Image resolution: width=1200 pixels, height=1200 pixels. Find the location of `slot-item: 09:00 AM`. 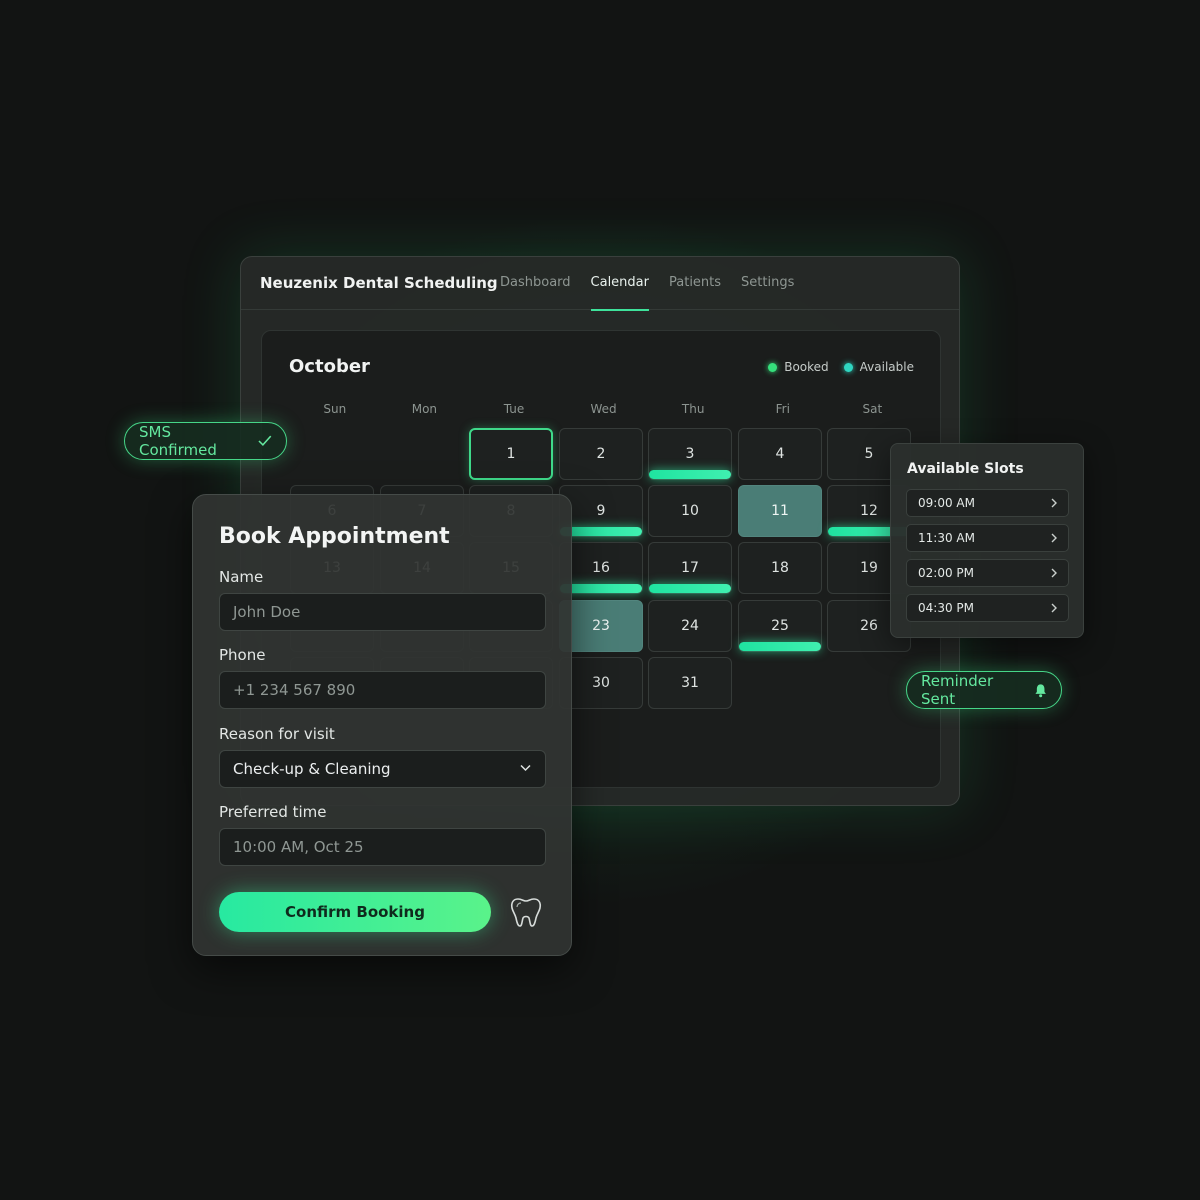

slot-item: 09:00 AM is located at coordinates (987, 503).